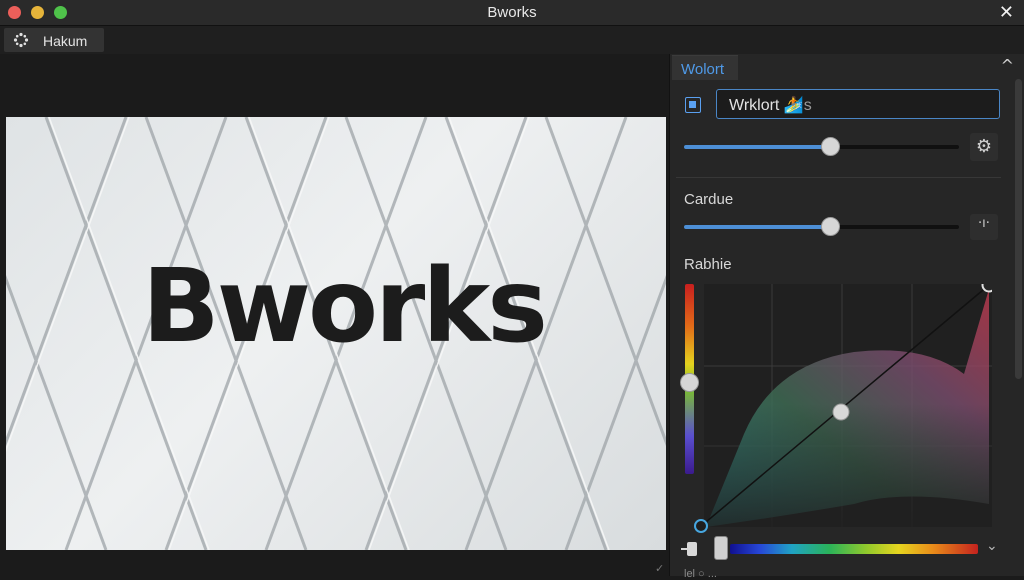 Image resolution: width=1024 pixels, height=580 pixels. Describe the element at coordinates (830, 226) in the screenshot. I see `slider-2-knob` at that location.